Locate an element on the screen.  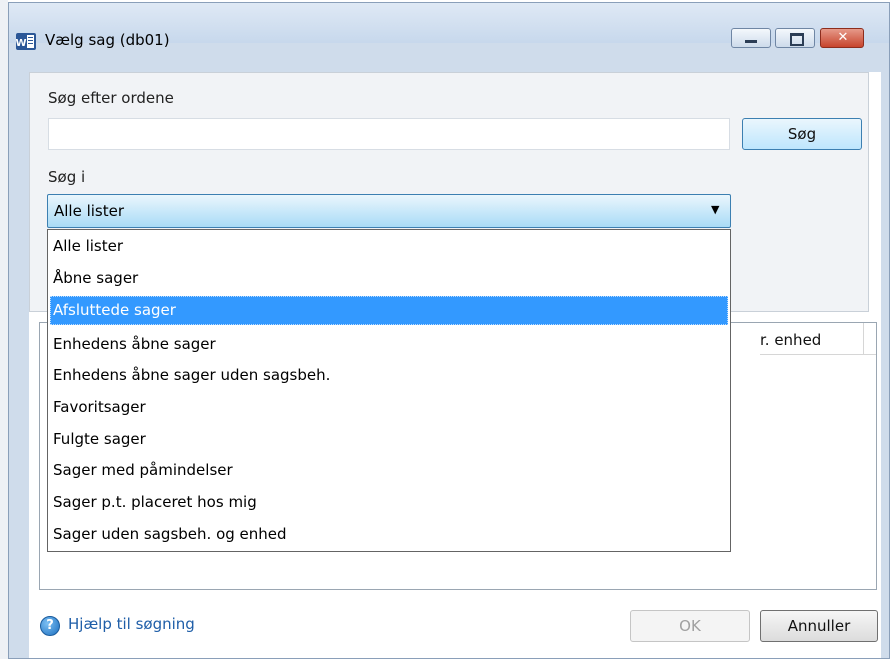
ok-button: OK is located at coordinates (690, 626).